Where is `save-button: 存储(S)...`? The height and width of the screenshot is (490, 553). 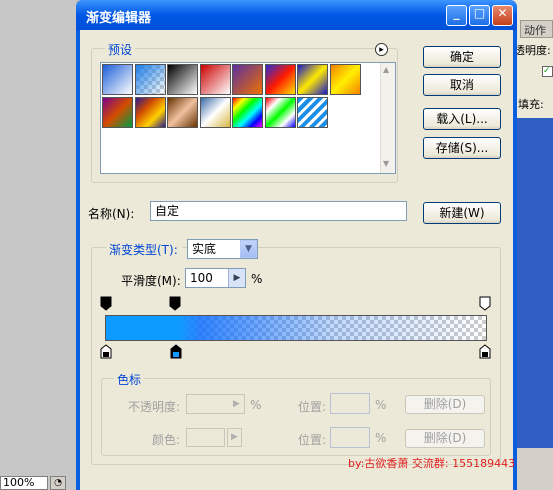 save-button: 存储(S)... is located at coordinates (462, 148).